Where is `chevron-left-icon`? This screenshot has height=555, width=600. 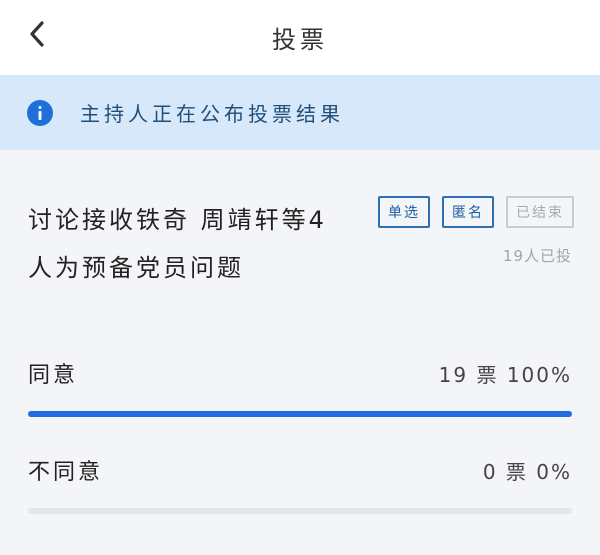
chevron-left-icon is located at coordinates (37, 34).